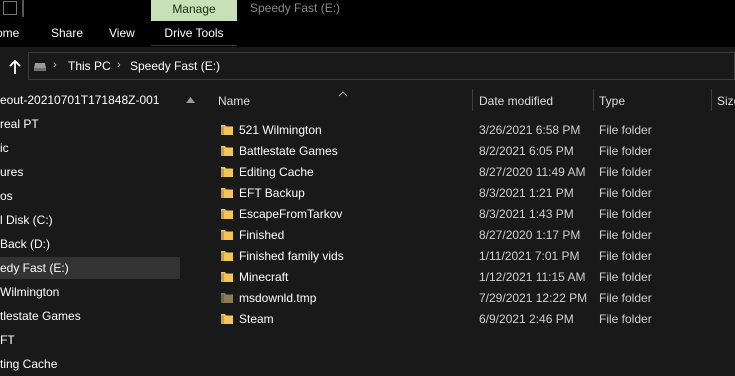 Image resolution: width=735 pixels, height=376 pixels. I want to click on quick-access-toolbar, so click(11, 10).